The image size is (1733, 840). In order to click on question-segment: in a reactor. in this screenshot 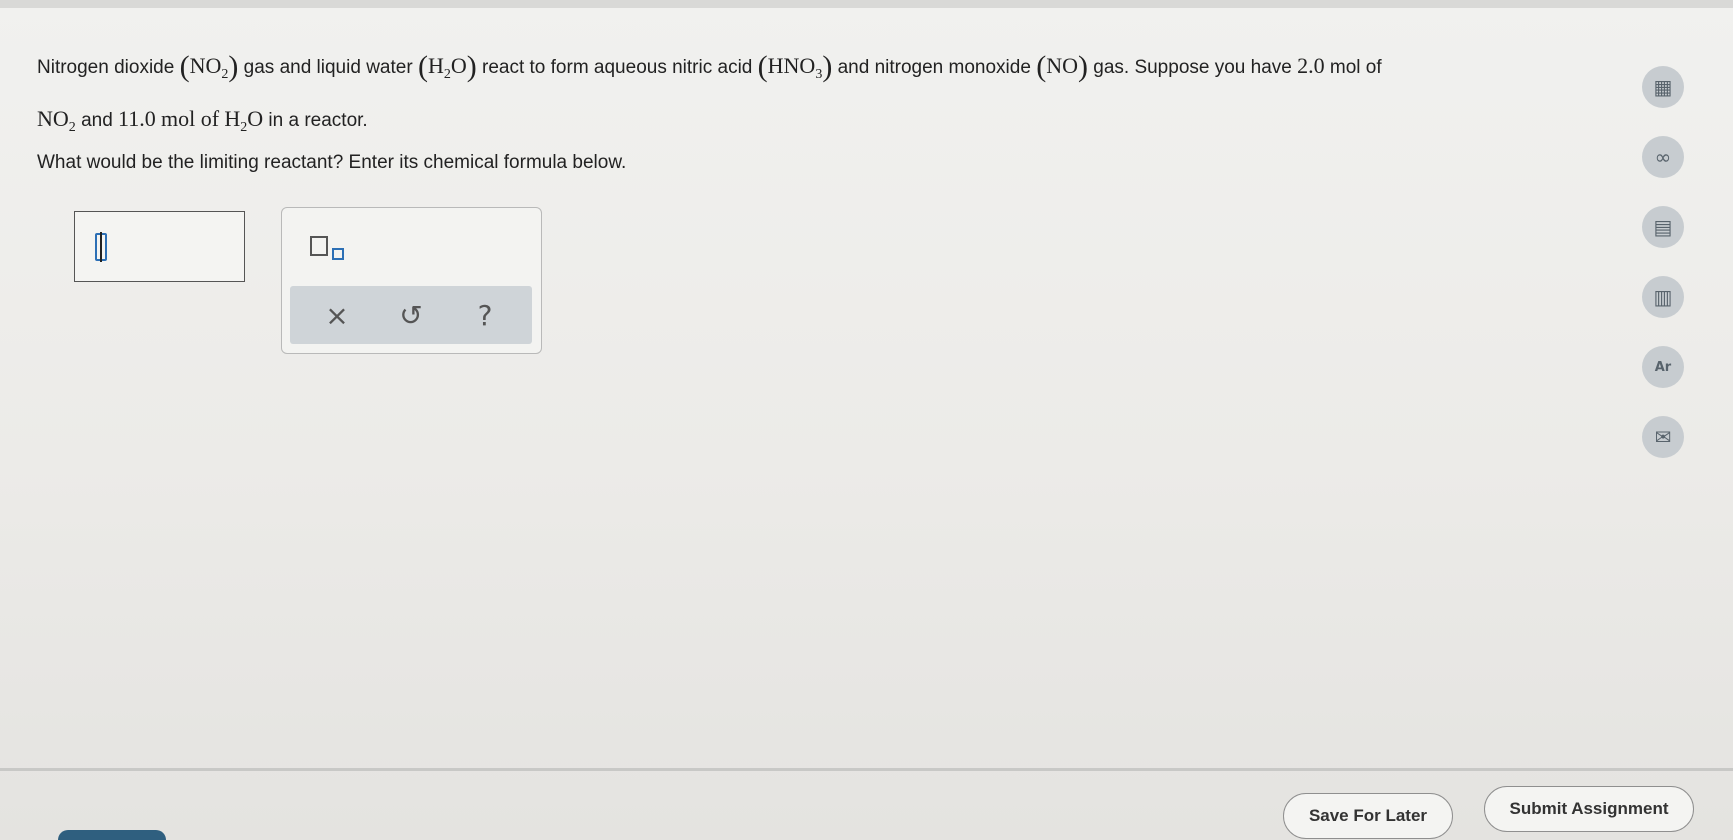, I will do `click(318, 120)`.